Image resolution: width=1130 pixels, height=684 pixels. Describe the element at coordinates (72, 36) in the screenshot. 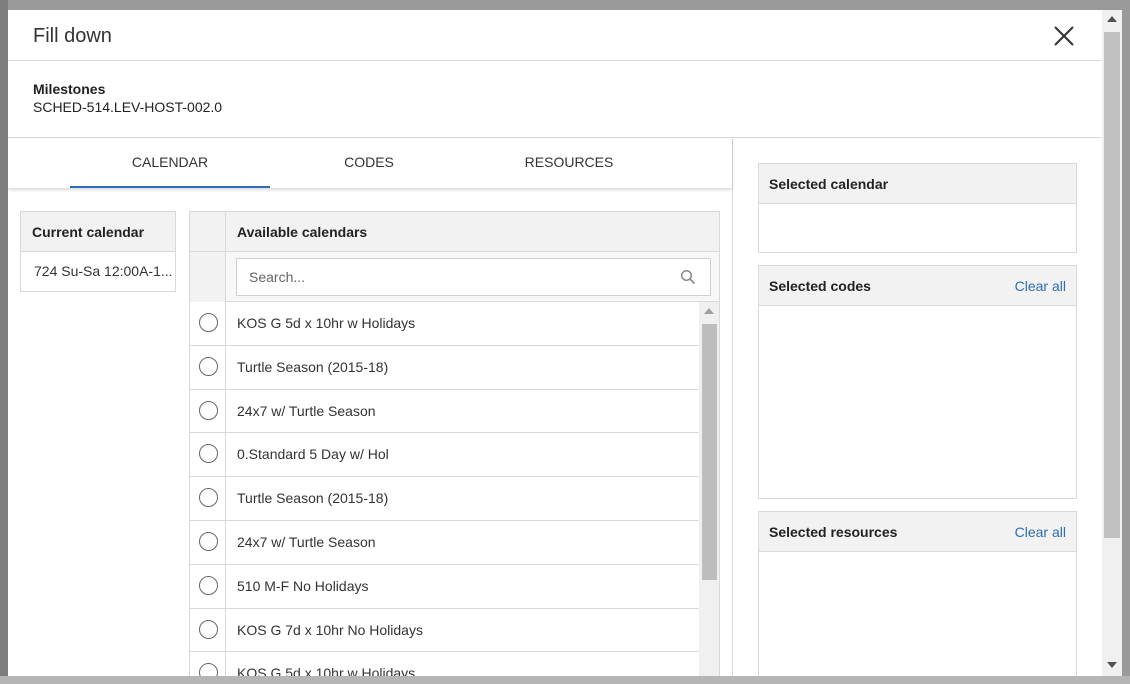

I see `dialog-title: Fill down` at that location.